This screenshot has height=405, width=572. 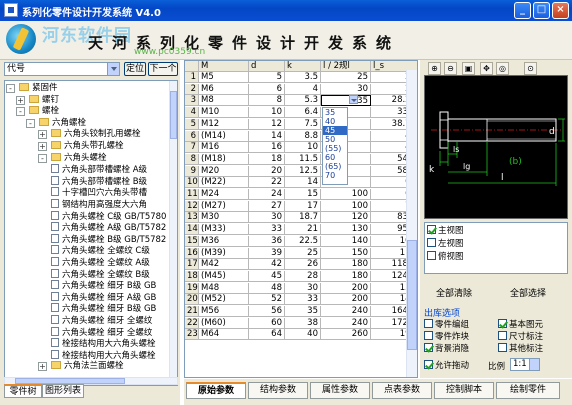 I want to click on table-cell: M10, so click(x=224, y=113).